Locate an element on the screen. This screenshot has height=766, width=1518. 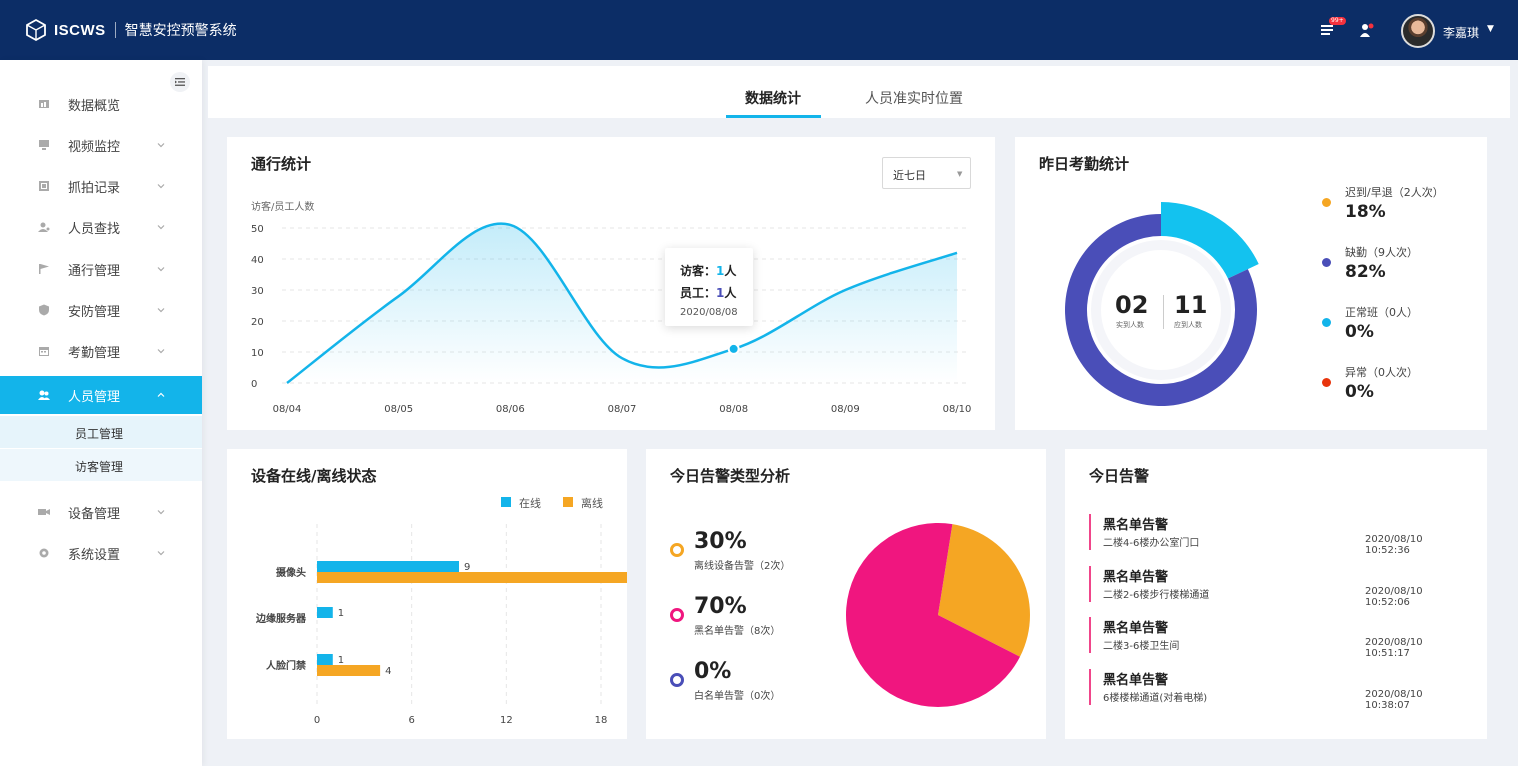
brand-name: ISCWS is located at coordinates (80, 30).